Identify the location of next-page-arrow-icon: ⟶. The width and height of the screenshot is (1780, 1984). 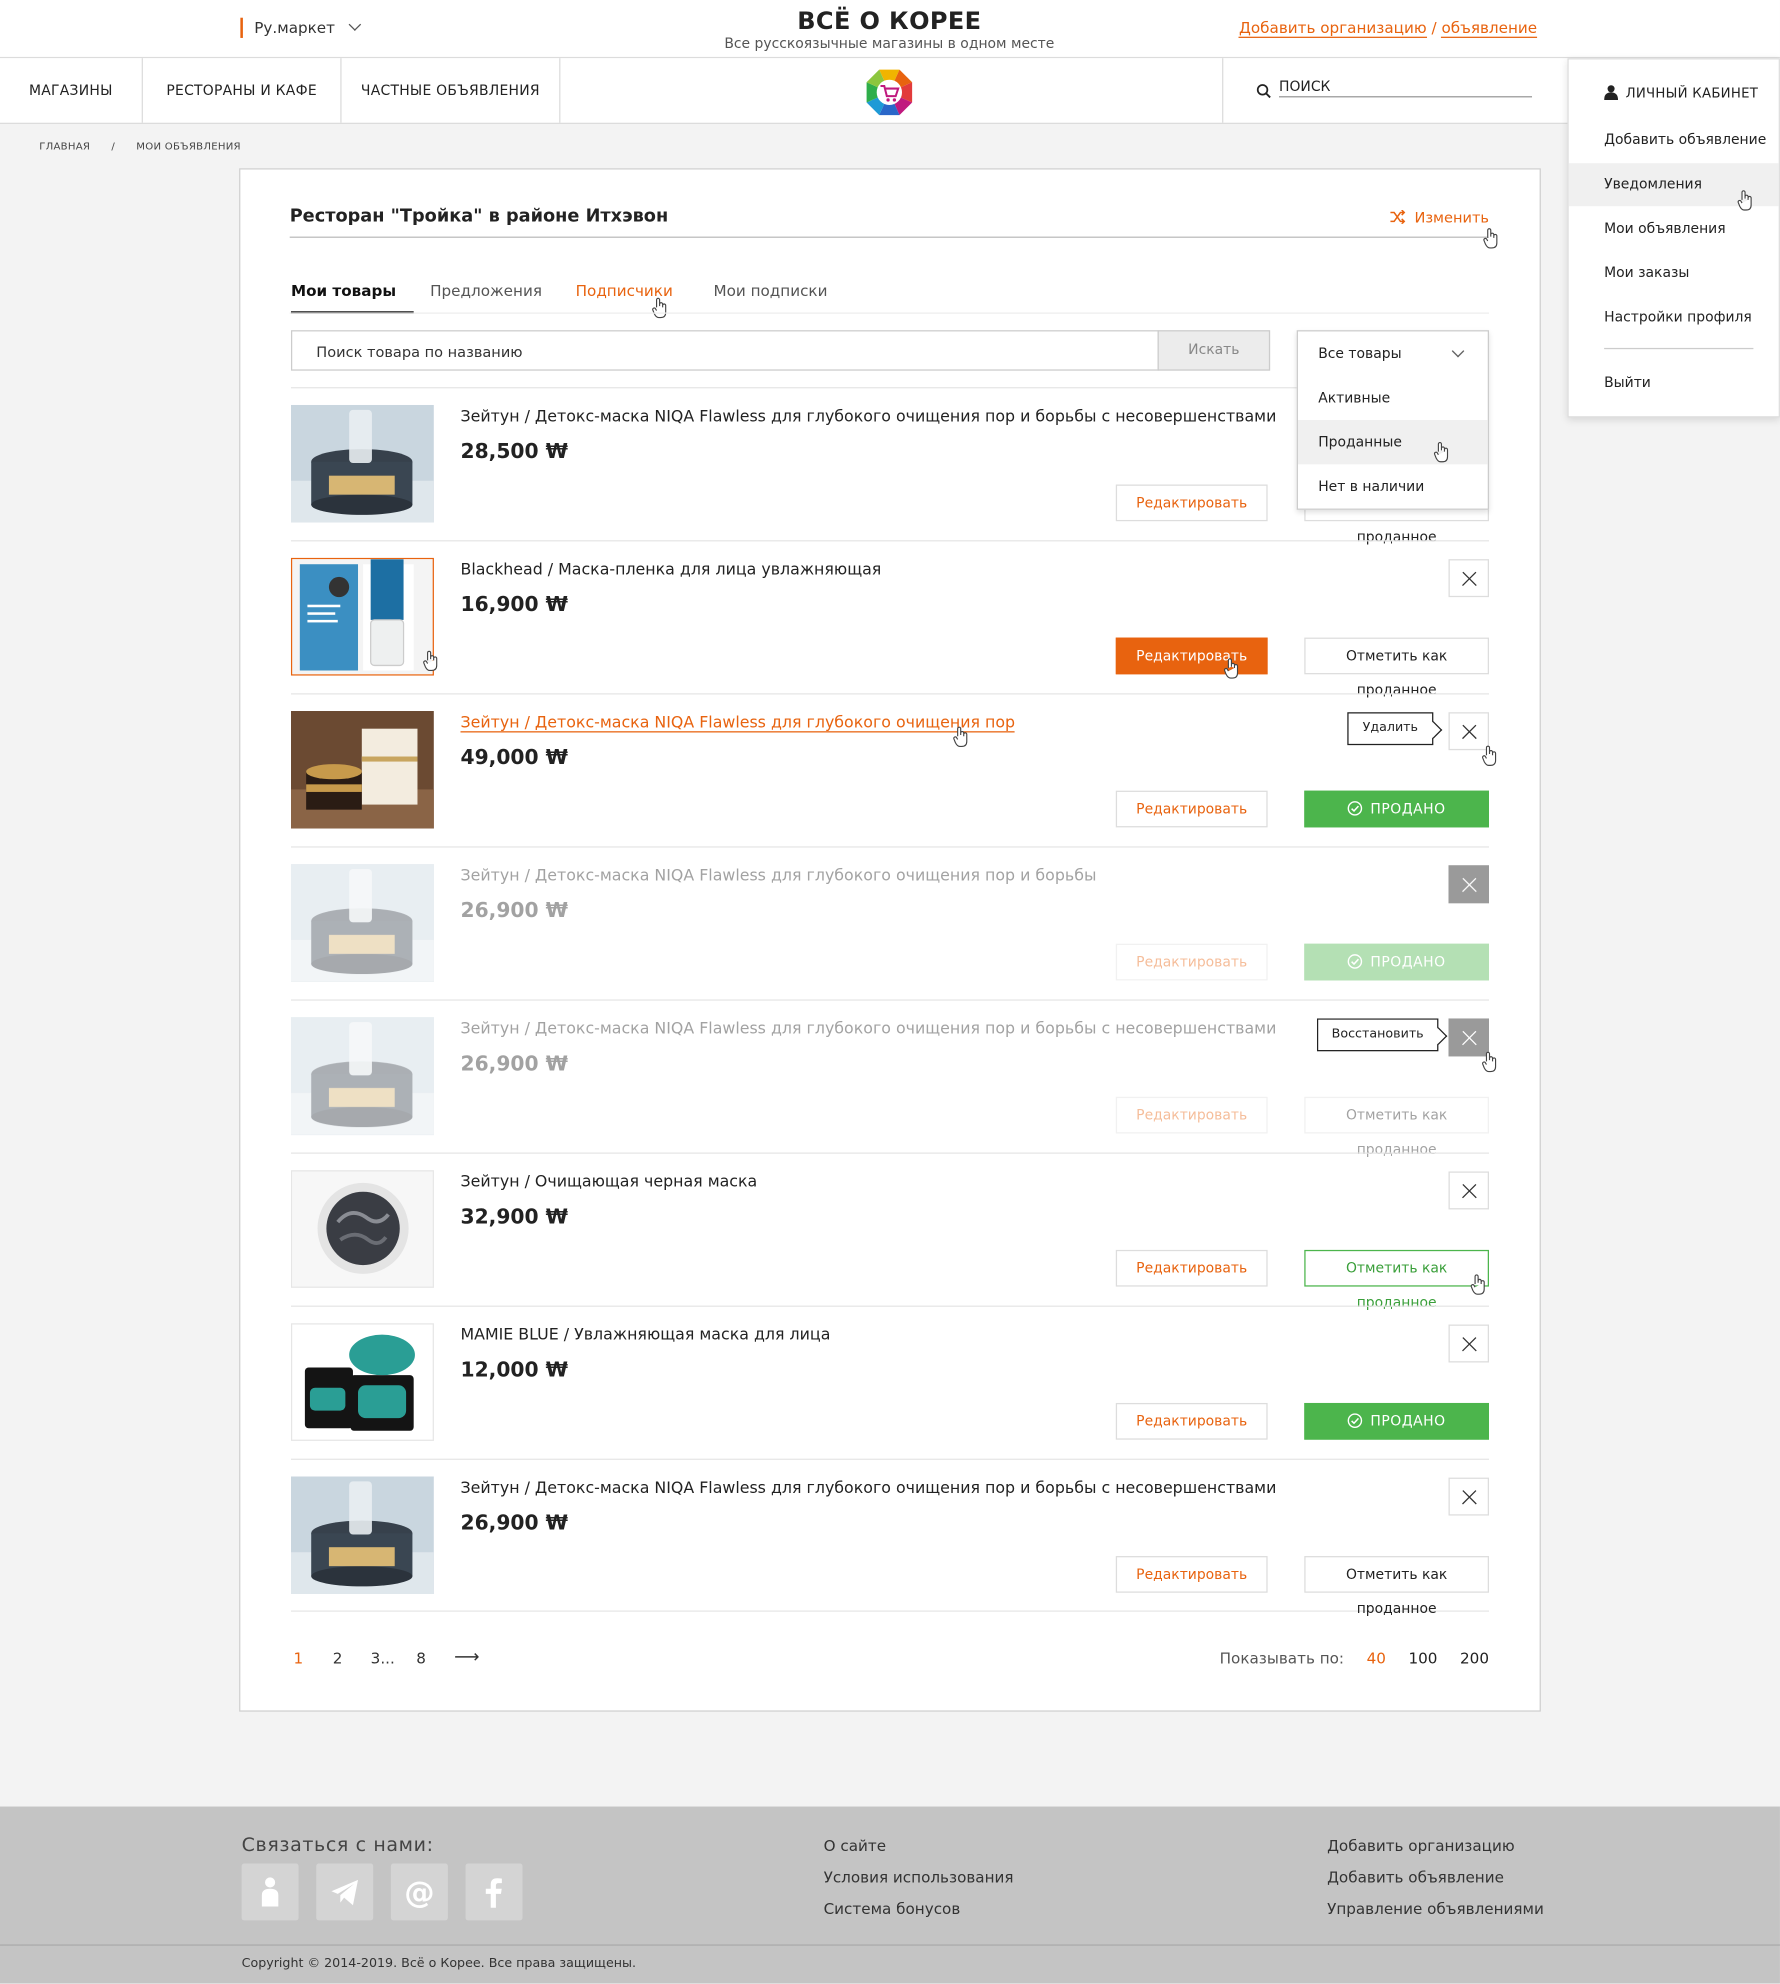
(466, 1657).